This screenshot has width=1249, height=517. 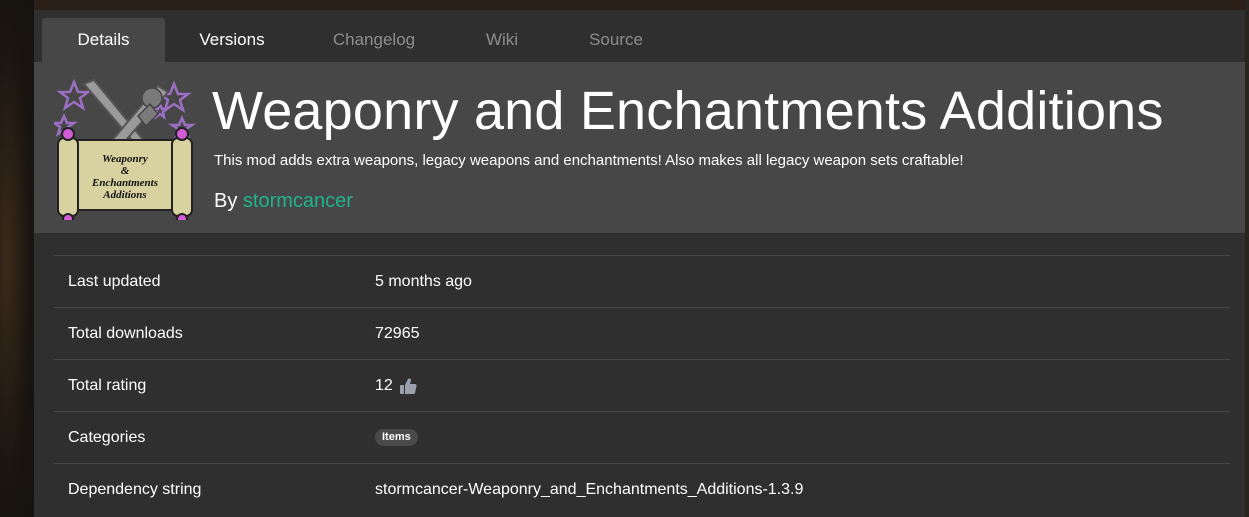 What do you see at coordinates (124, 183) in the screenshot?
I see `logo-line-3: Enchantments` at bounding box center [124, 183].